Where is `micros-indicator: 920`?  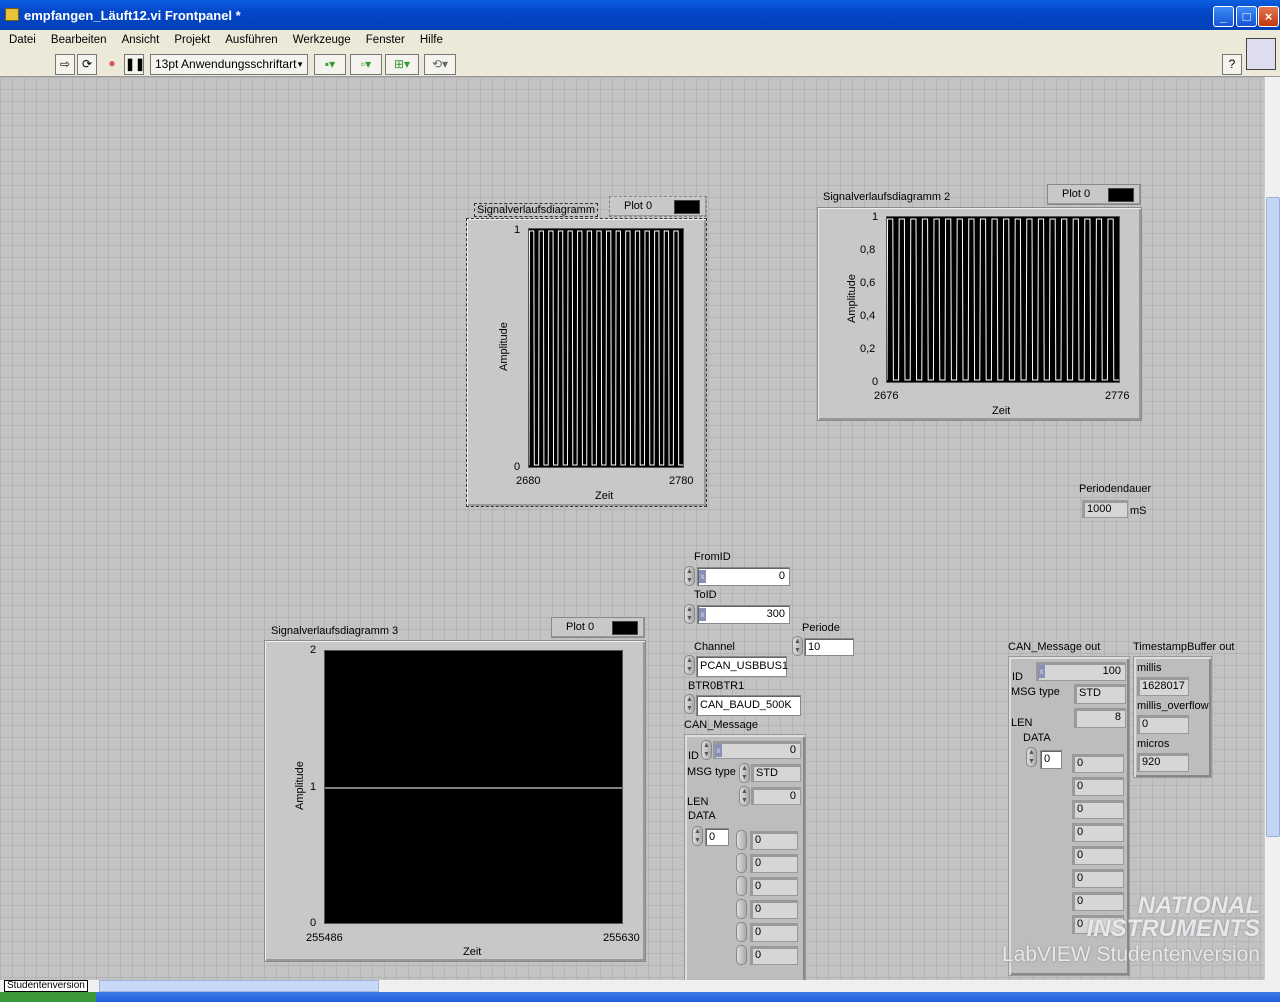 micros-indicator: 920 is located at coordinates (1163, 762).